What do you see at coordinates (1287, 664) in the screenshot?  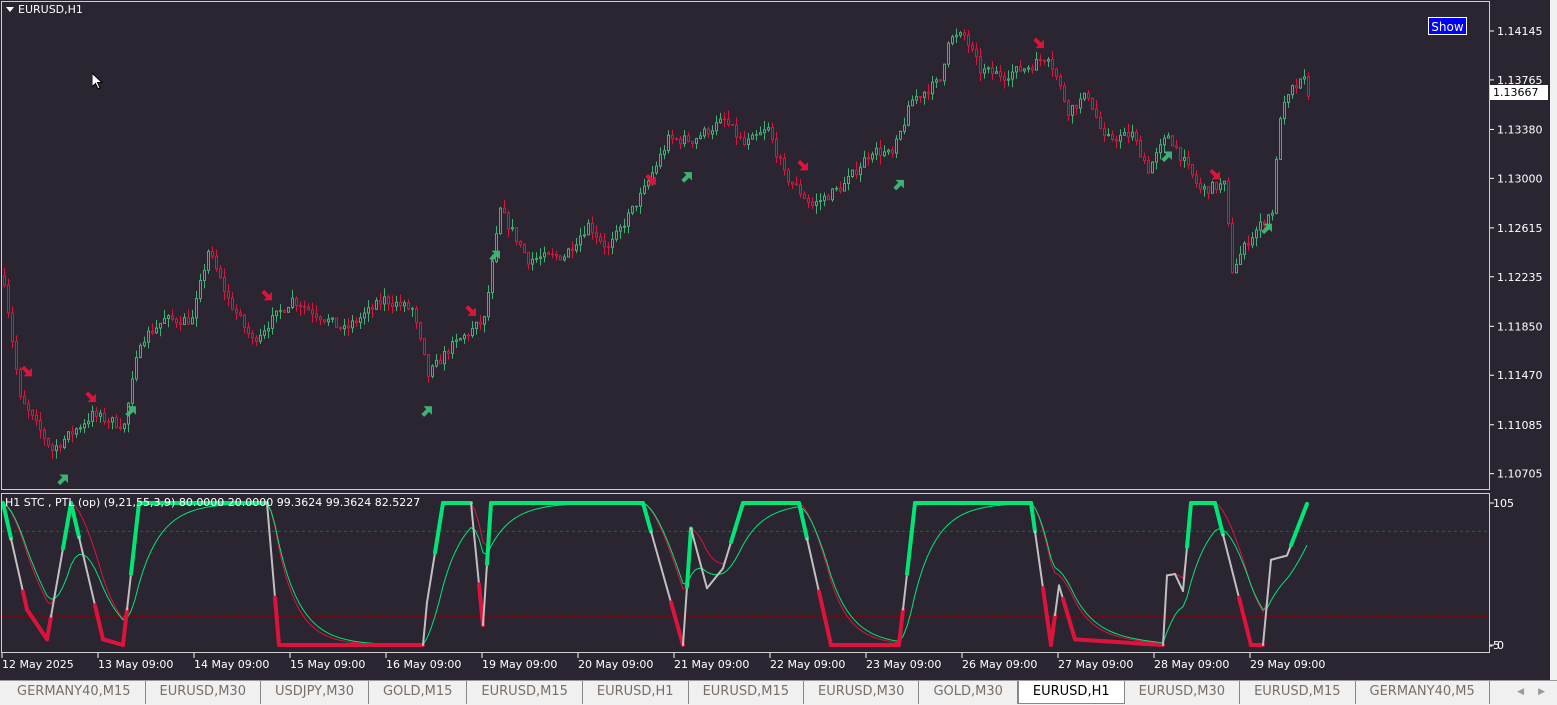 I see `time-axis-label: 29 May 09:00` at bounding box center [1287, 664].